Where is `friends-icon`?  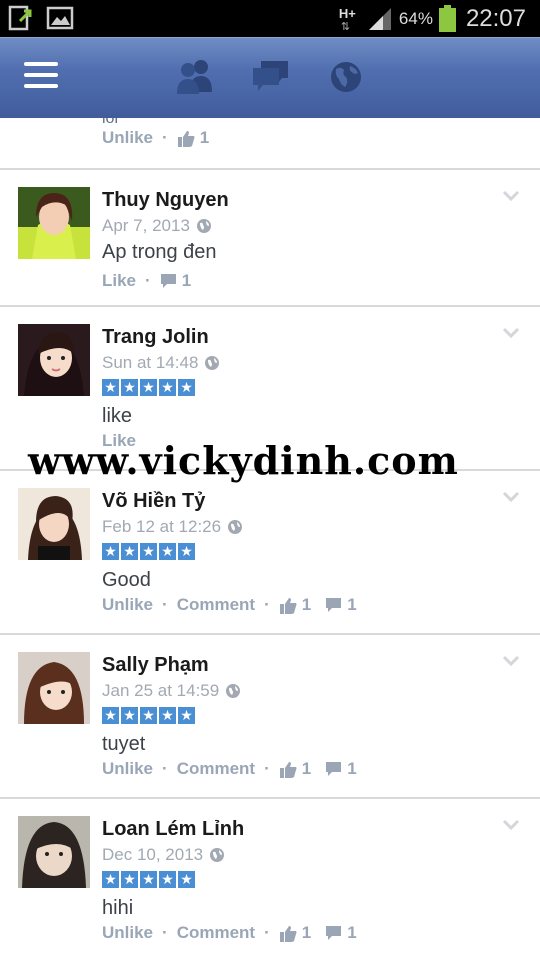
friends-icon is located at coordinates (195, 76).